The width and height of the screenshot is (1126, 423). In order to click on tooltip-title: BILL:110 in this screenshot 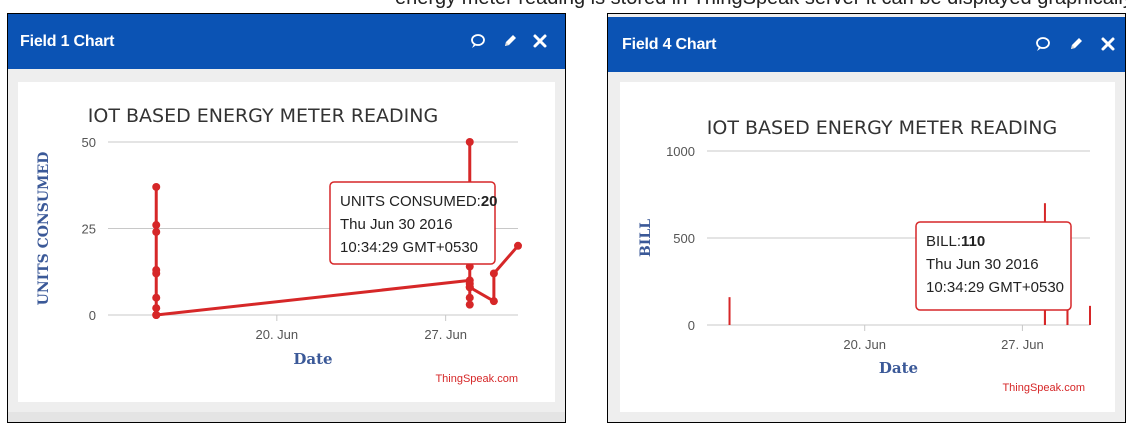, I will do `click(955, 241)`.